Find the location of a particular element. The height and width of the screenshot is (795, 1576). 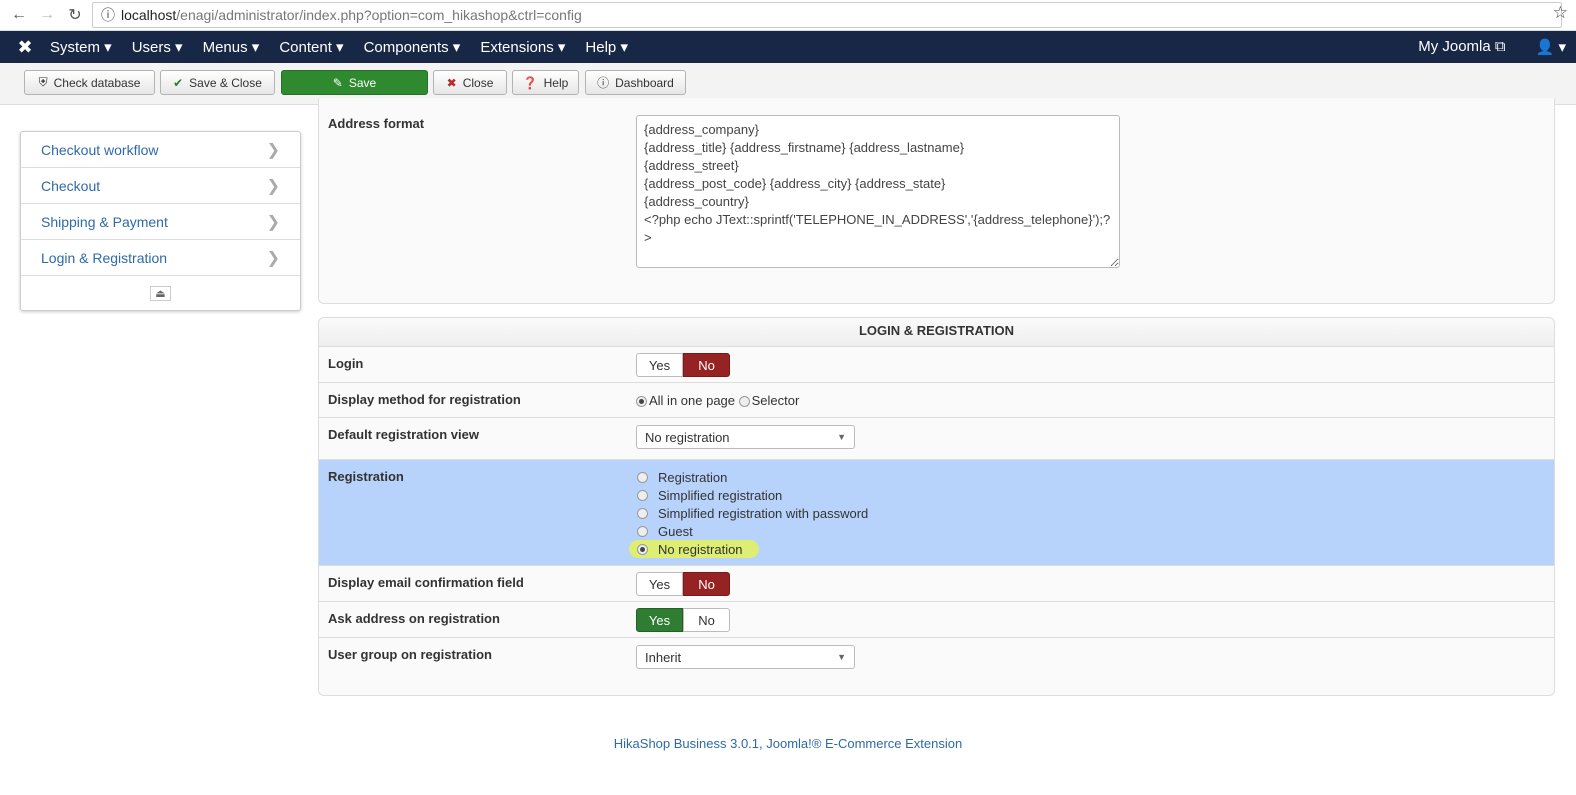

close-icon: ✖ is located at coordinates (451, 82).